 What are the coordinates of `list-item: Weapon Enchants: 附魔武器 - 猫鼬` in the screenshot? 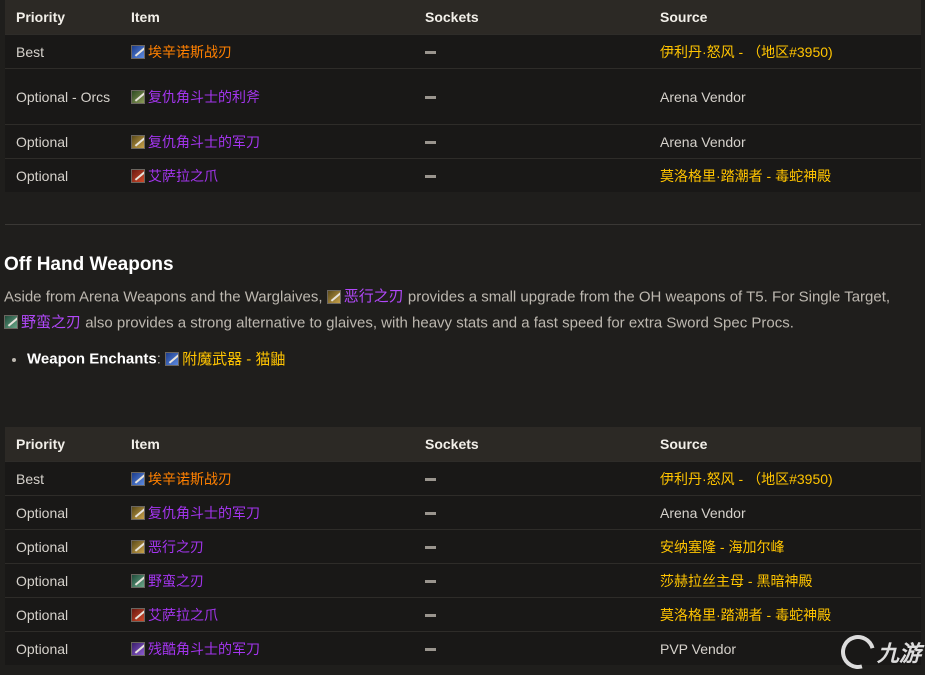 It's located at (156, 358).